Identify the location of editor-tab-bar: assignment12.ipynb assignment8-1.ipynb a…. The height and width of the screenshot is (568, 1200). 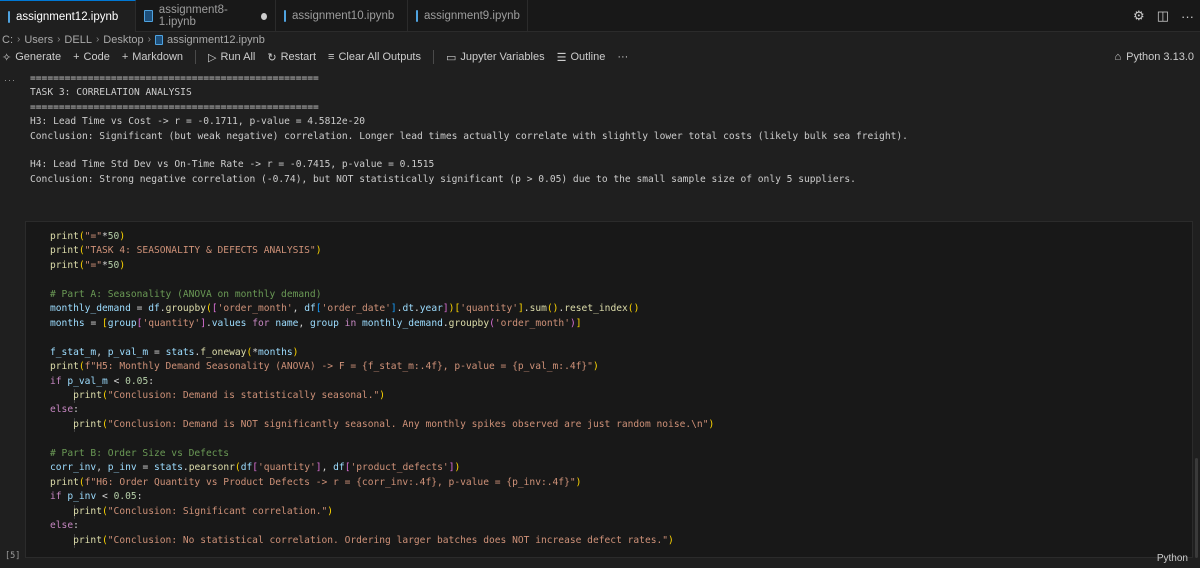
(600, 16).